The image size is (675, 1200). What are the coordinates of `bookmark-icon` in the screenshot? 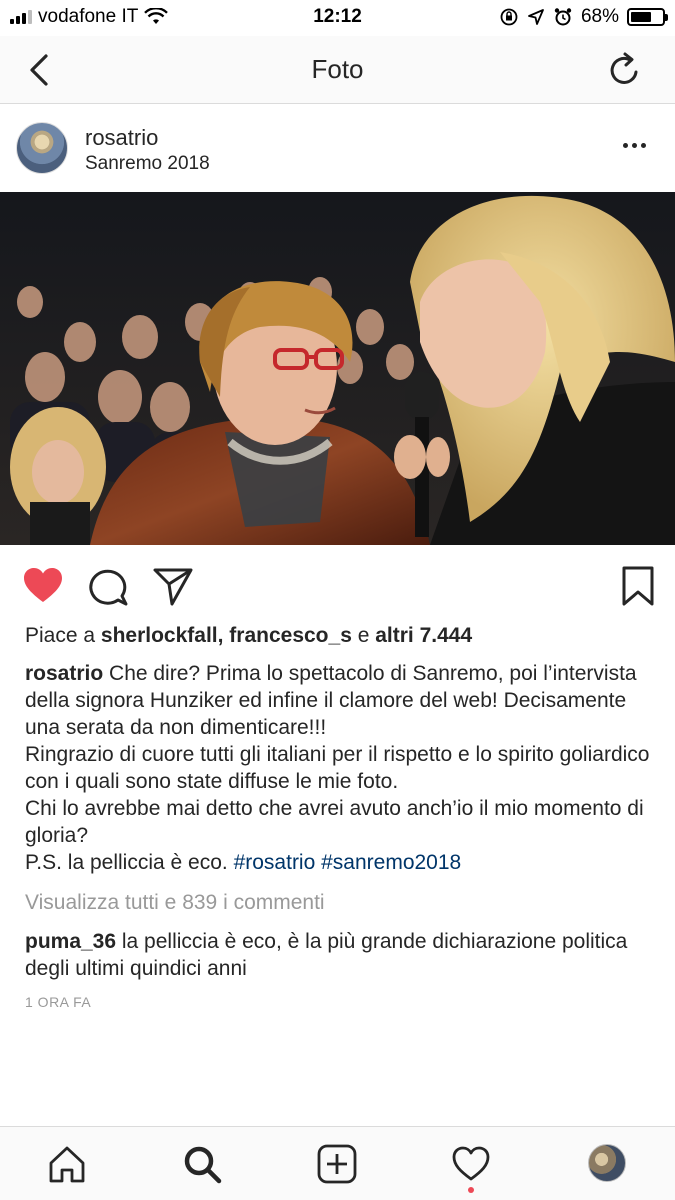 It's located at (638, 586).